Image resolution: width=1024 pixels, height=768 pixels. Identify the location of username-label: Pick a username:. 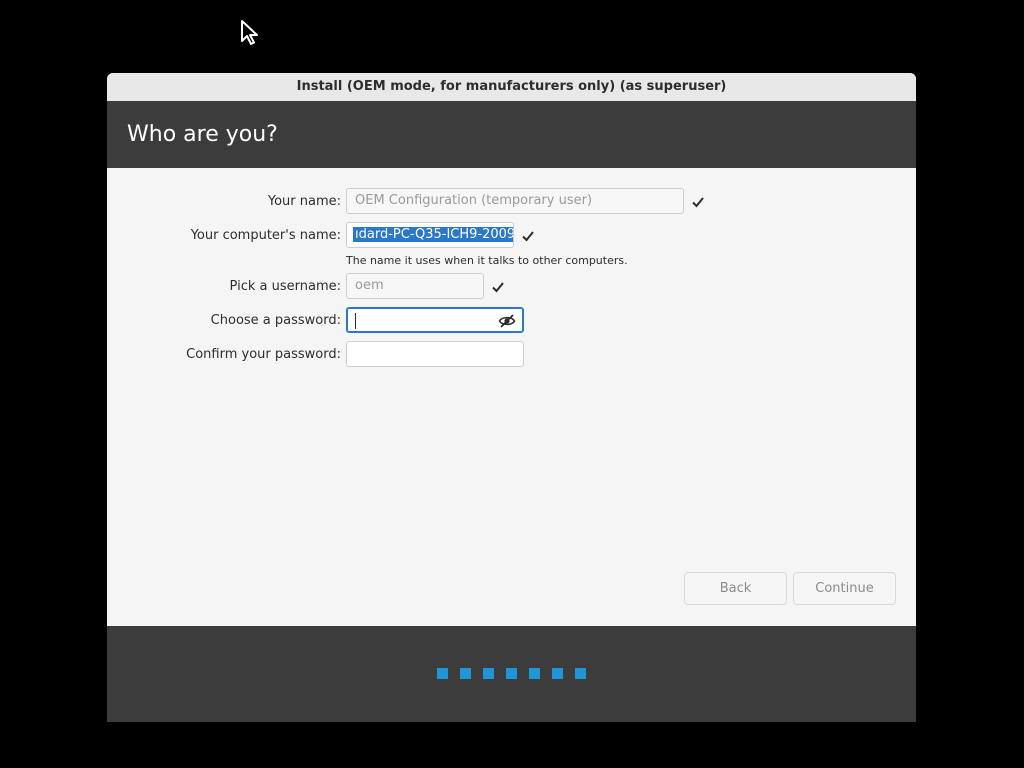
(285, 286).